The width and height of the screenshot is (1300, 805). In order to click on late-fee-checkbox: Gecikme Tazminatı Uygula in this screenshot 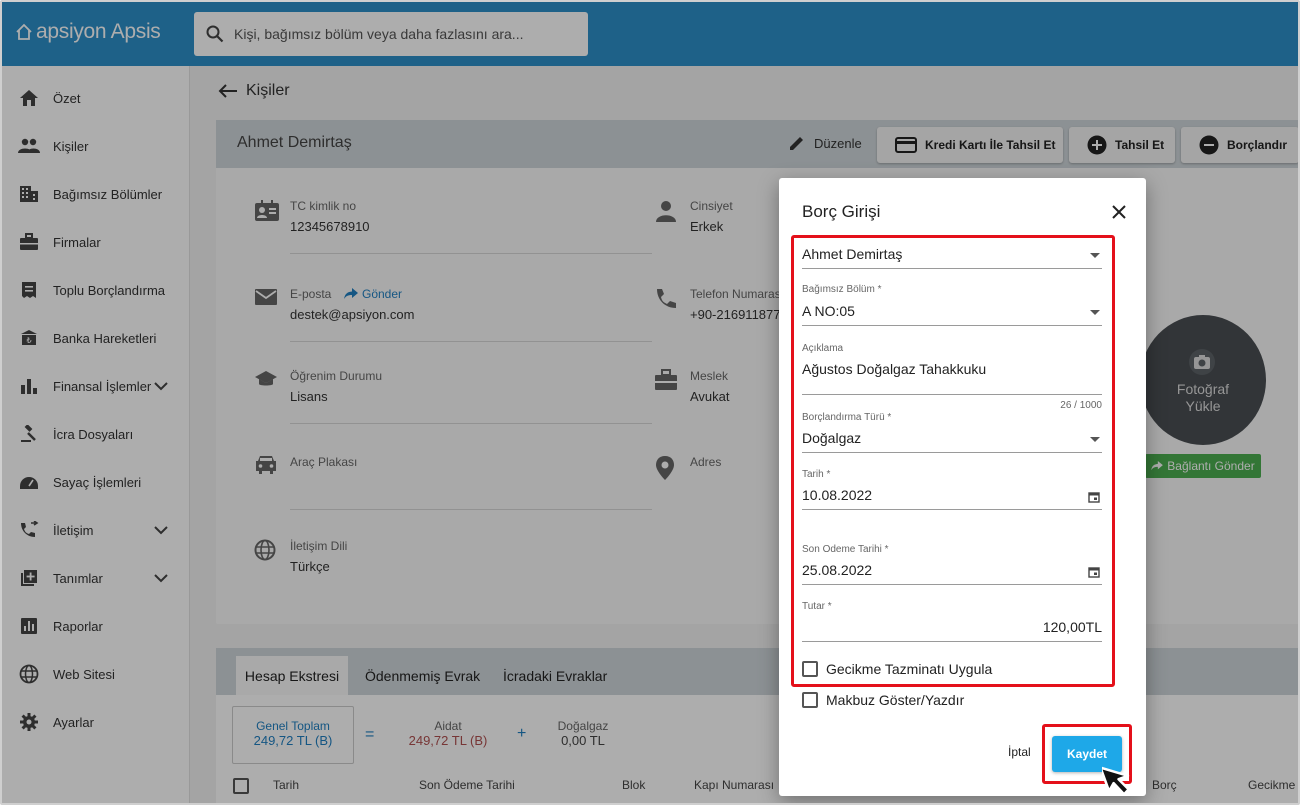, I will do `click(897, 669)`.